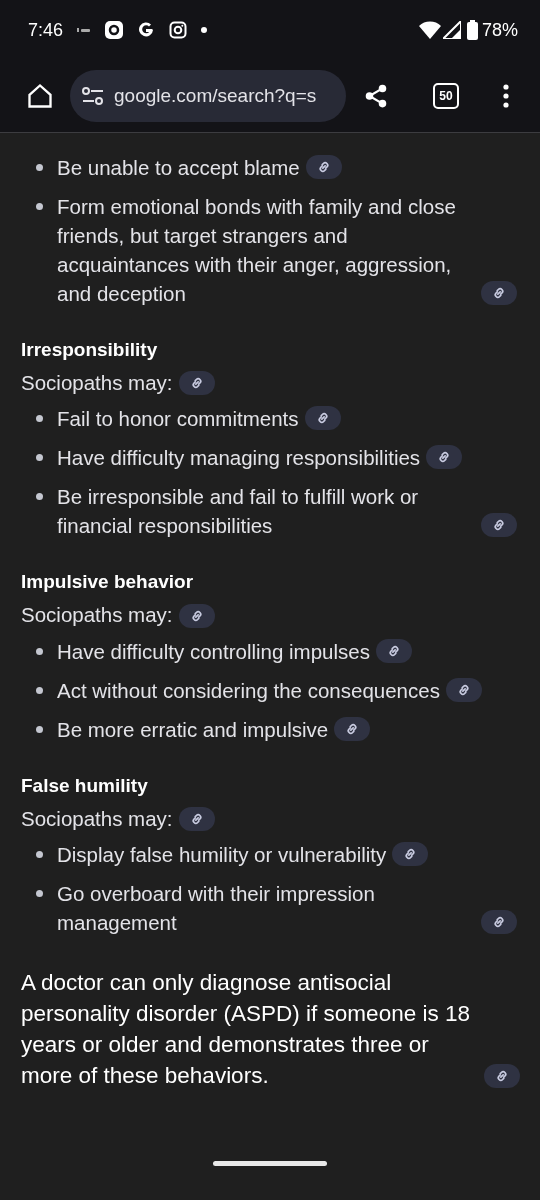 The image size is (540, 1200). What do you see at coordinates (178, 168) in the screenshot?
I see `list-item-text: Be unable to accept blame` at bounding box center [178, 168].